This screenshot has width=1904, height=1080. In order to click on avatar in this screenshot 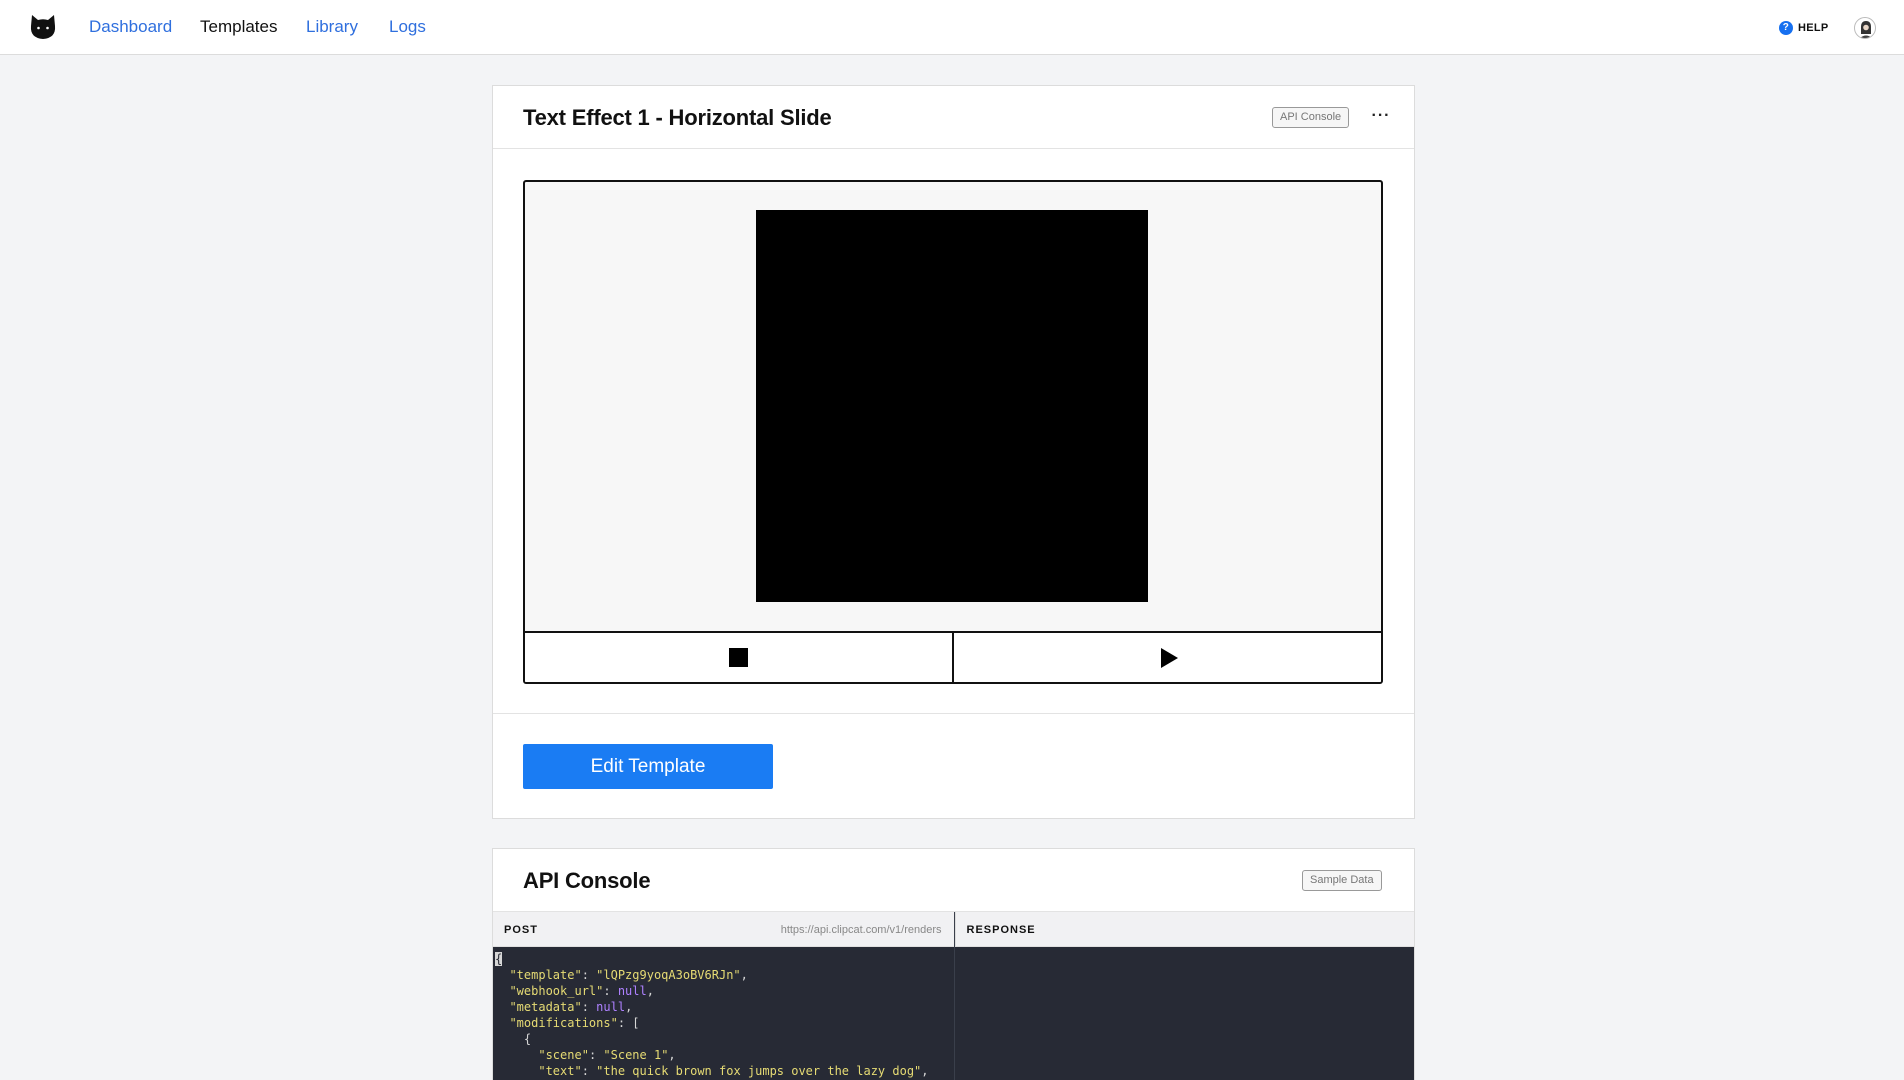, I will do `click(1865, 28)`.